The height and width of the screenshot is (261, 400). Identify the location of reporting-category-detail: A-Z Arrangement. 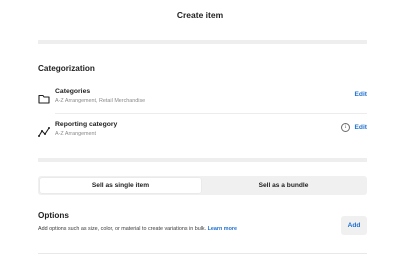
(76, 134).